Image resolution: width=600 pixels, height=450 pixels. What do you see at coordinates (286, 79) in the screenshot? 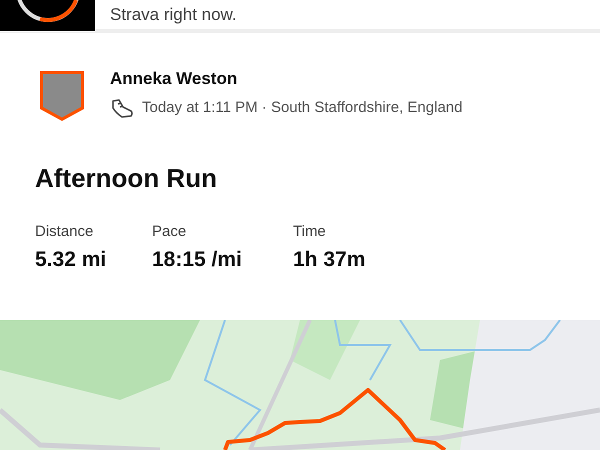
I see `athlete-name: Anneka Weston` at bounding box center [286, 79].